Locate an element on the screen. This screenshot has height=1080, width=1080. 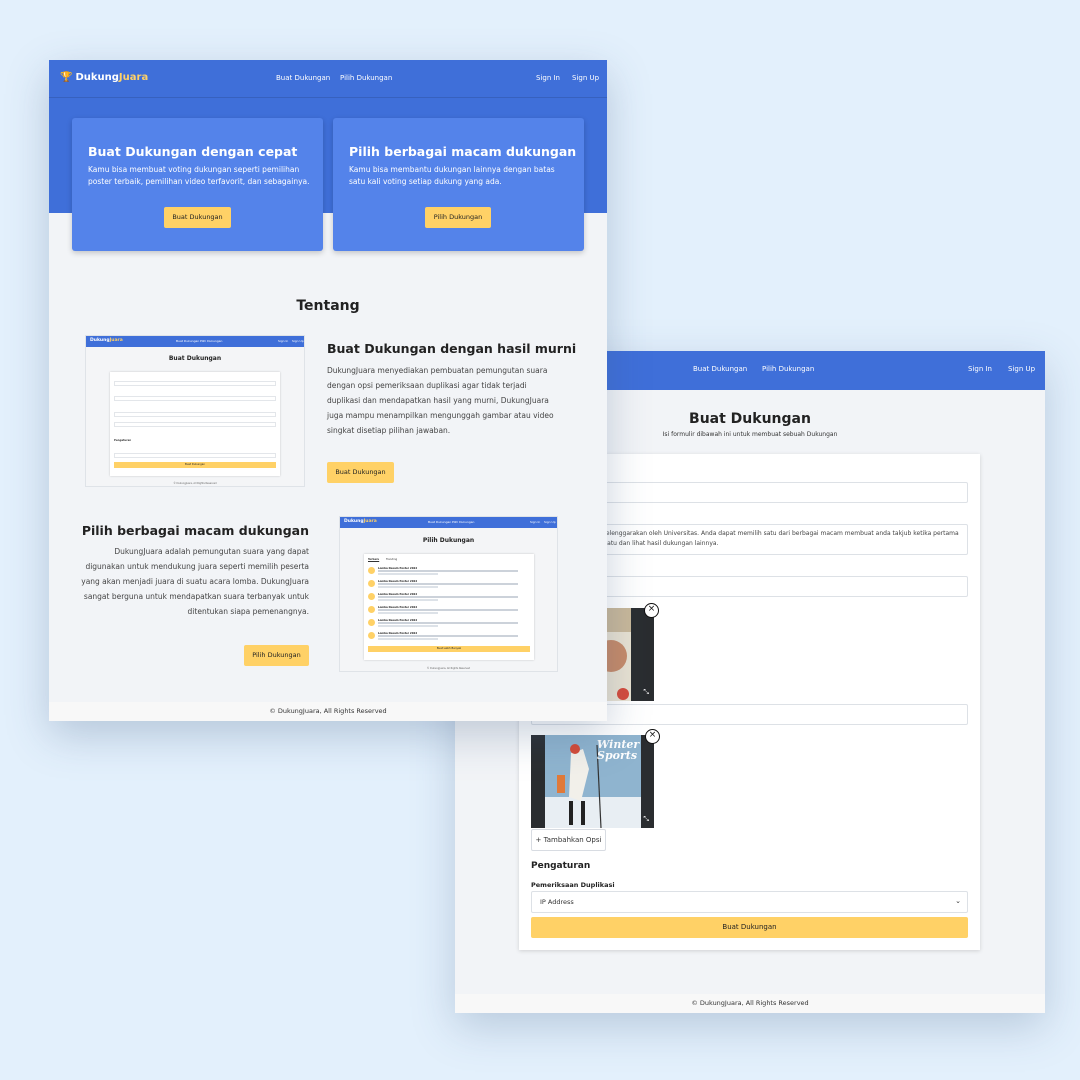
hero-card-title: Buat Dukungan dengan cepat is located at coordinates (193, 151).